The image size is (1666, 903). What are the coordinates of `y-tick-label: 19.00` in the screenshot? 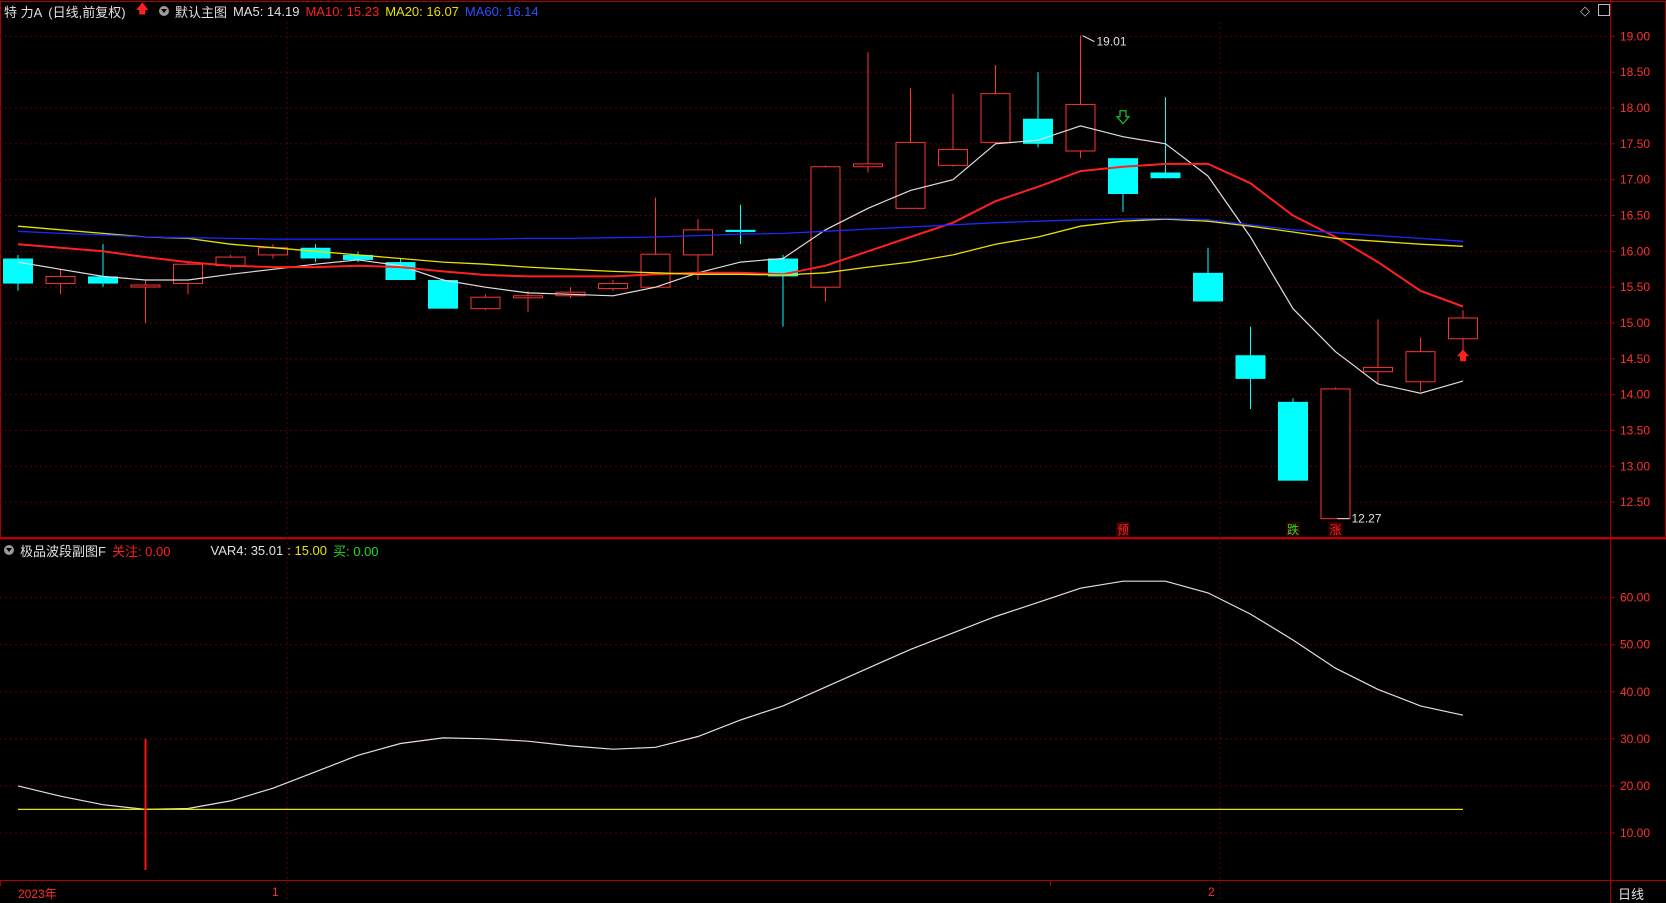 It's located at (1635, 36).